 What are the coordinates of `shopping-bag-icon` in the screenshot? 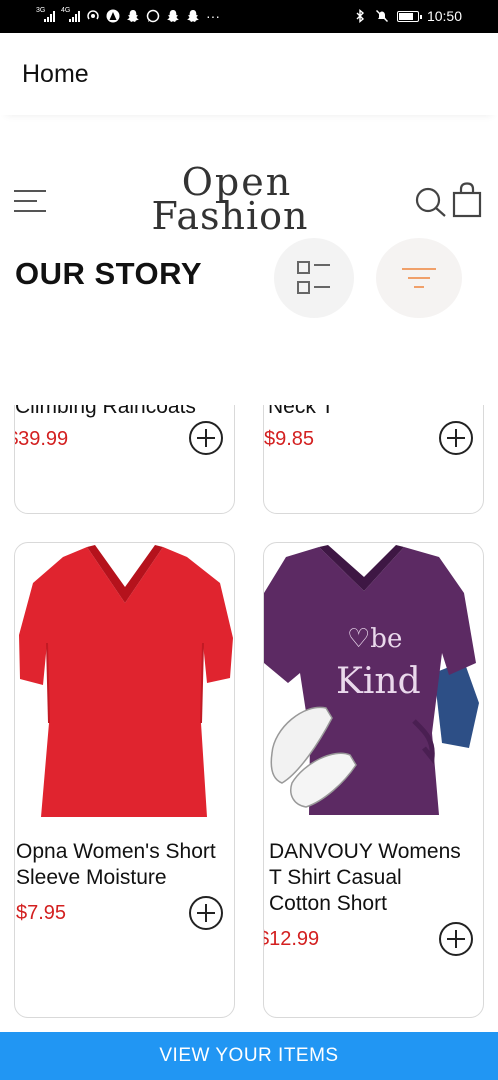 It's located at (467, 200).